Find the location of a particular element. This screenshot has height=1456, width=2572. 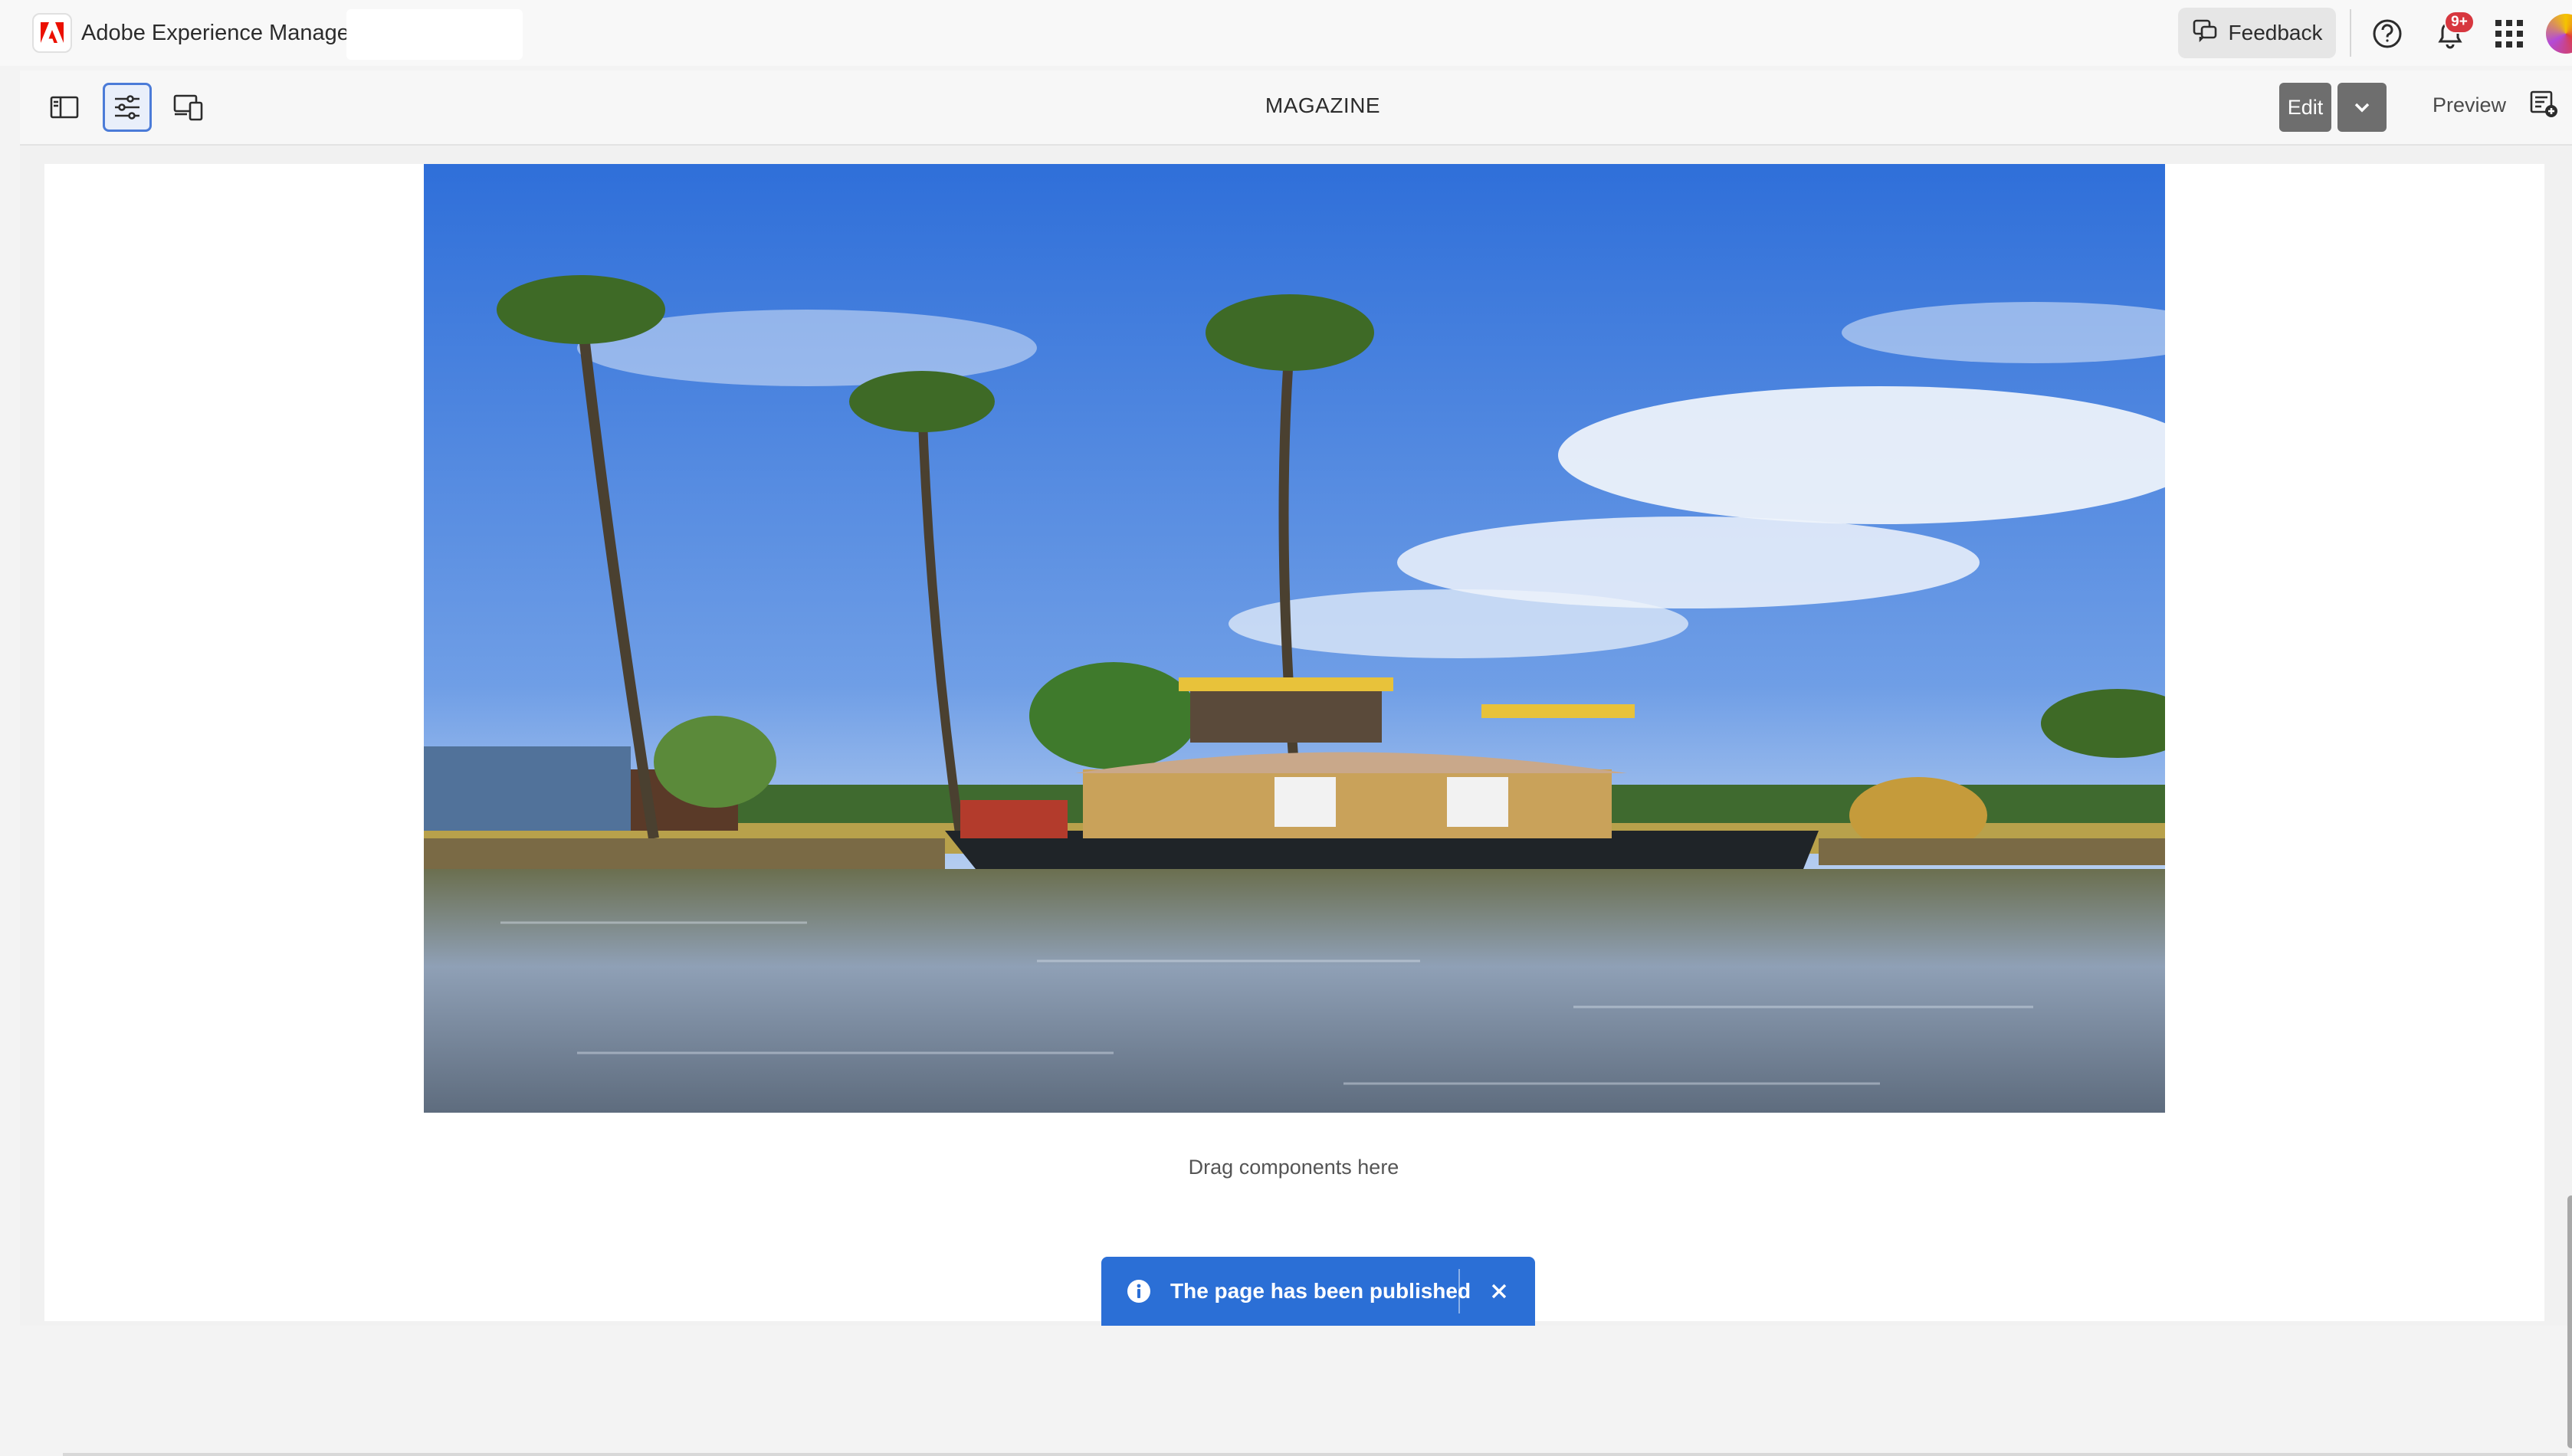

emulator-devices-icon is located at coordinates (188, 107).